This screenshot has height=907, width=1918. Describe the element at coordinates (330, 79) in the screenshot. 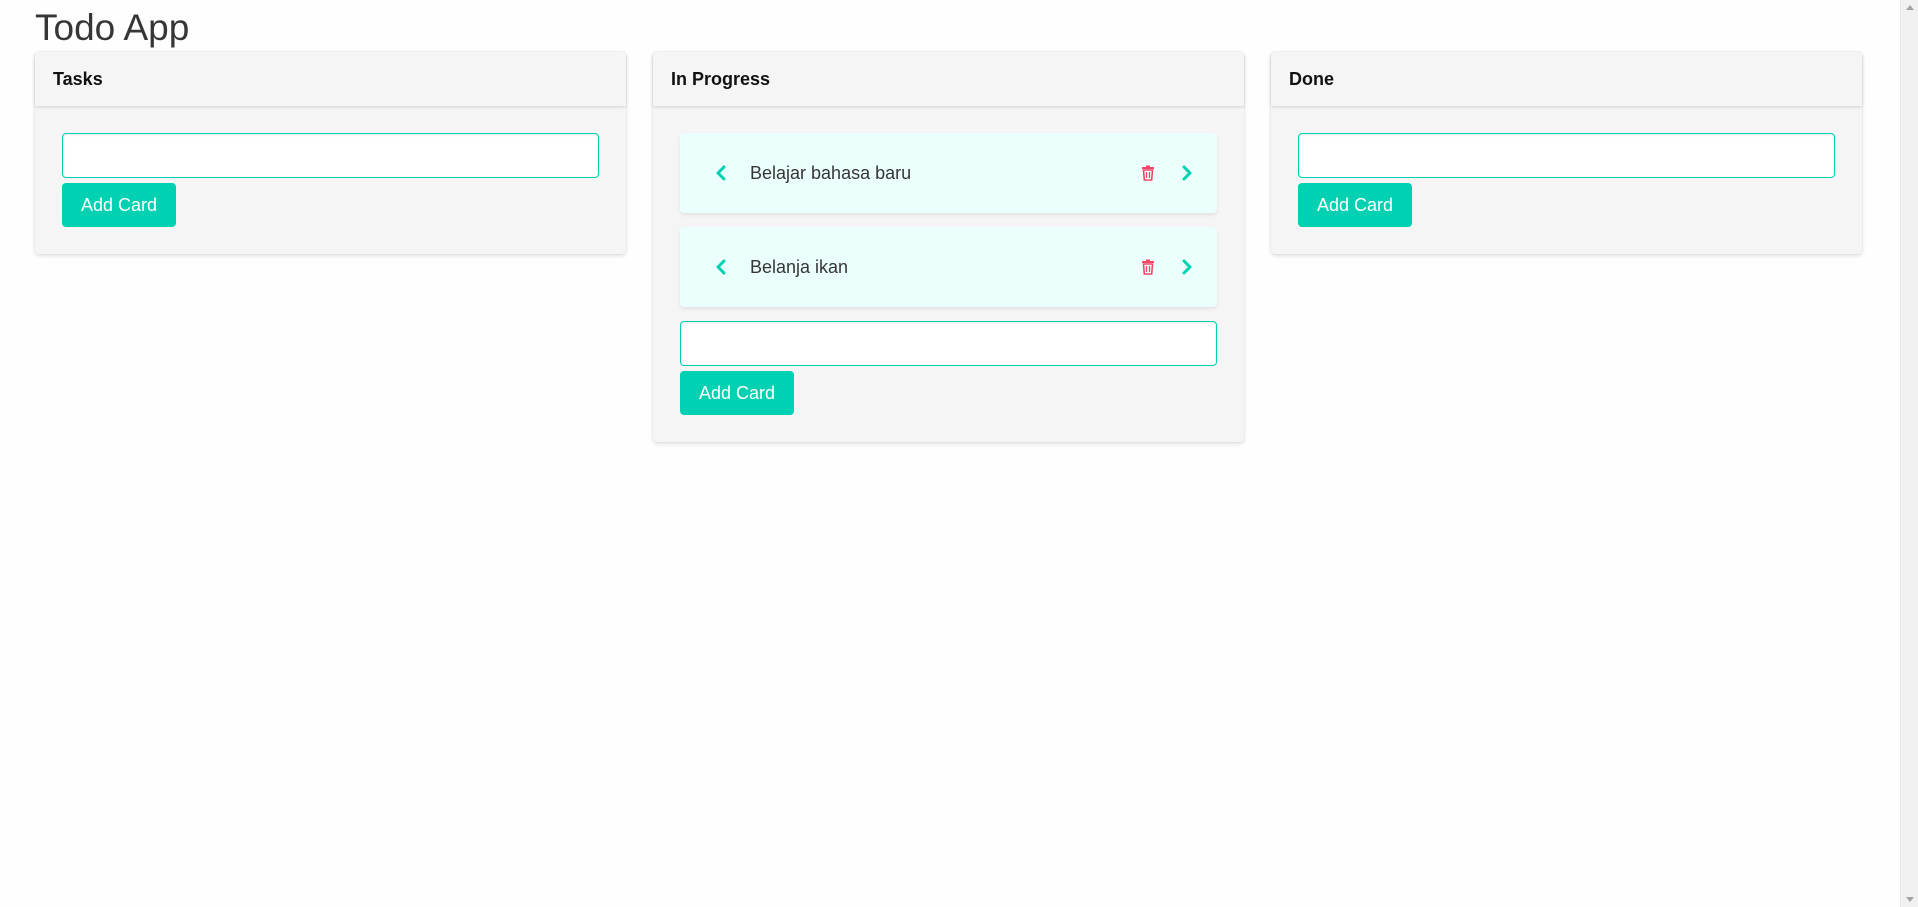

I see `column-header-tasks: Tasks` at that location.